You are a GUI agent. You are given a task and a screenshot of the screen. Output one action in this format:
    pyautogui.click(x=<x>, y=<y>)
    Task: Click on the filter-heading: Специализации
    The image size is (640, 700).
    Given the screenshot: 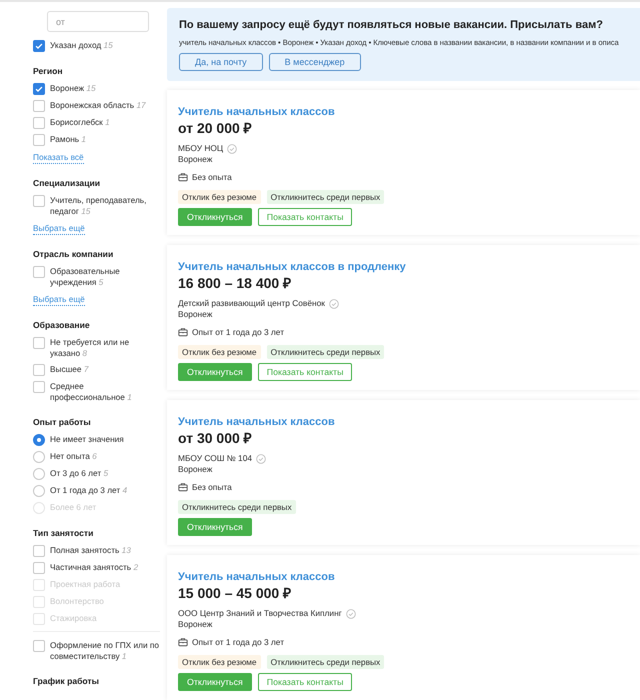 What is the action you would take?
    pyautogui.click(x=67, y=183)
    